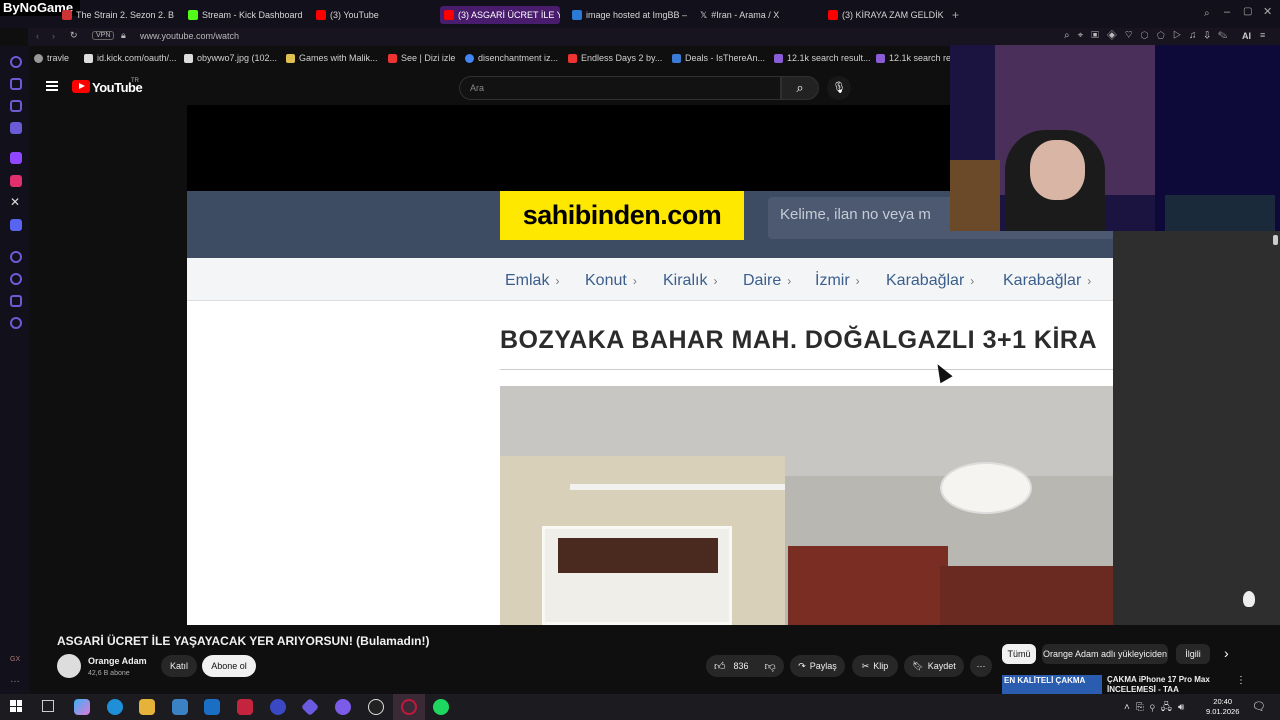 This screenshot has width=1280, height=720. What do you see at coordinates (179, 666) in the screenshot?
I see `join-button: Katıl` at bounding box center [179, 666].